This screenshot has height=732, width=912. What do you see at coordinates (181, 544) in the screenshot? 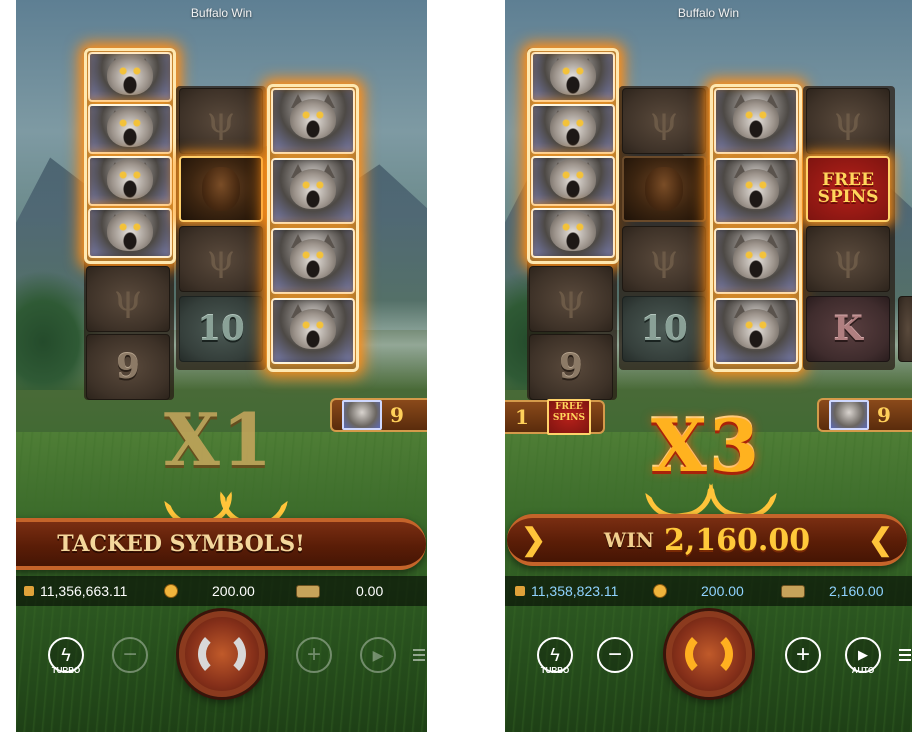
I see `banner-message: TACKED SYMBOLS!` at bounding box center [181, 544].